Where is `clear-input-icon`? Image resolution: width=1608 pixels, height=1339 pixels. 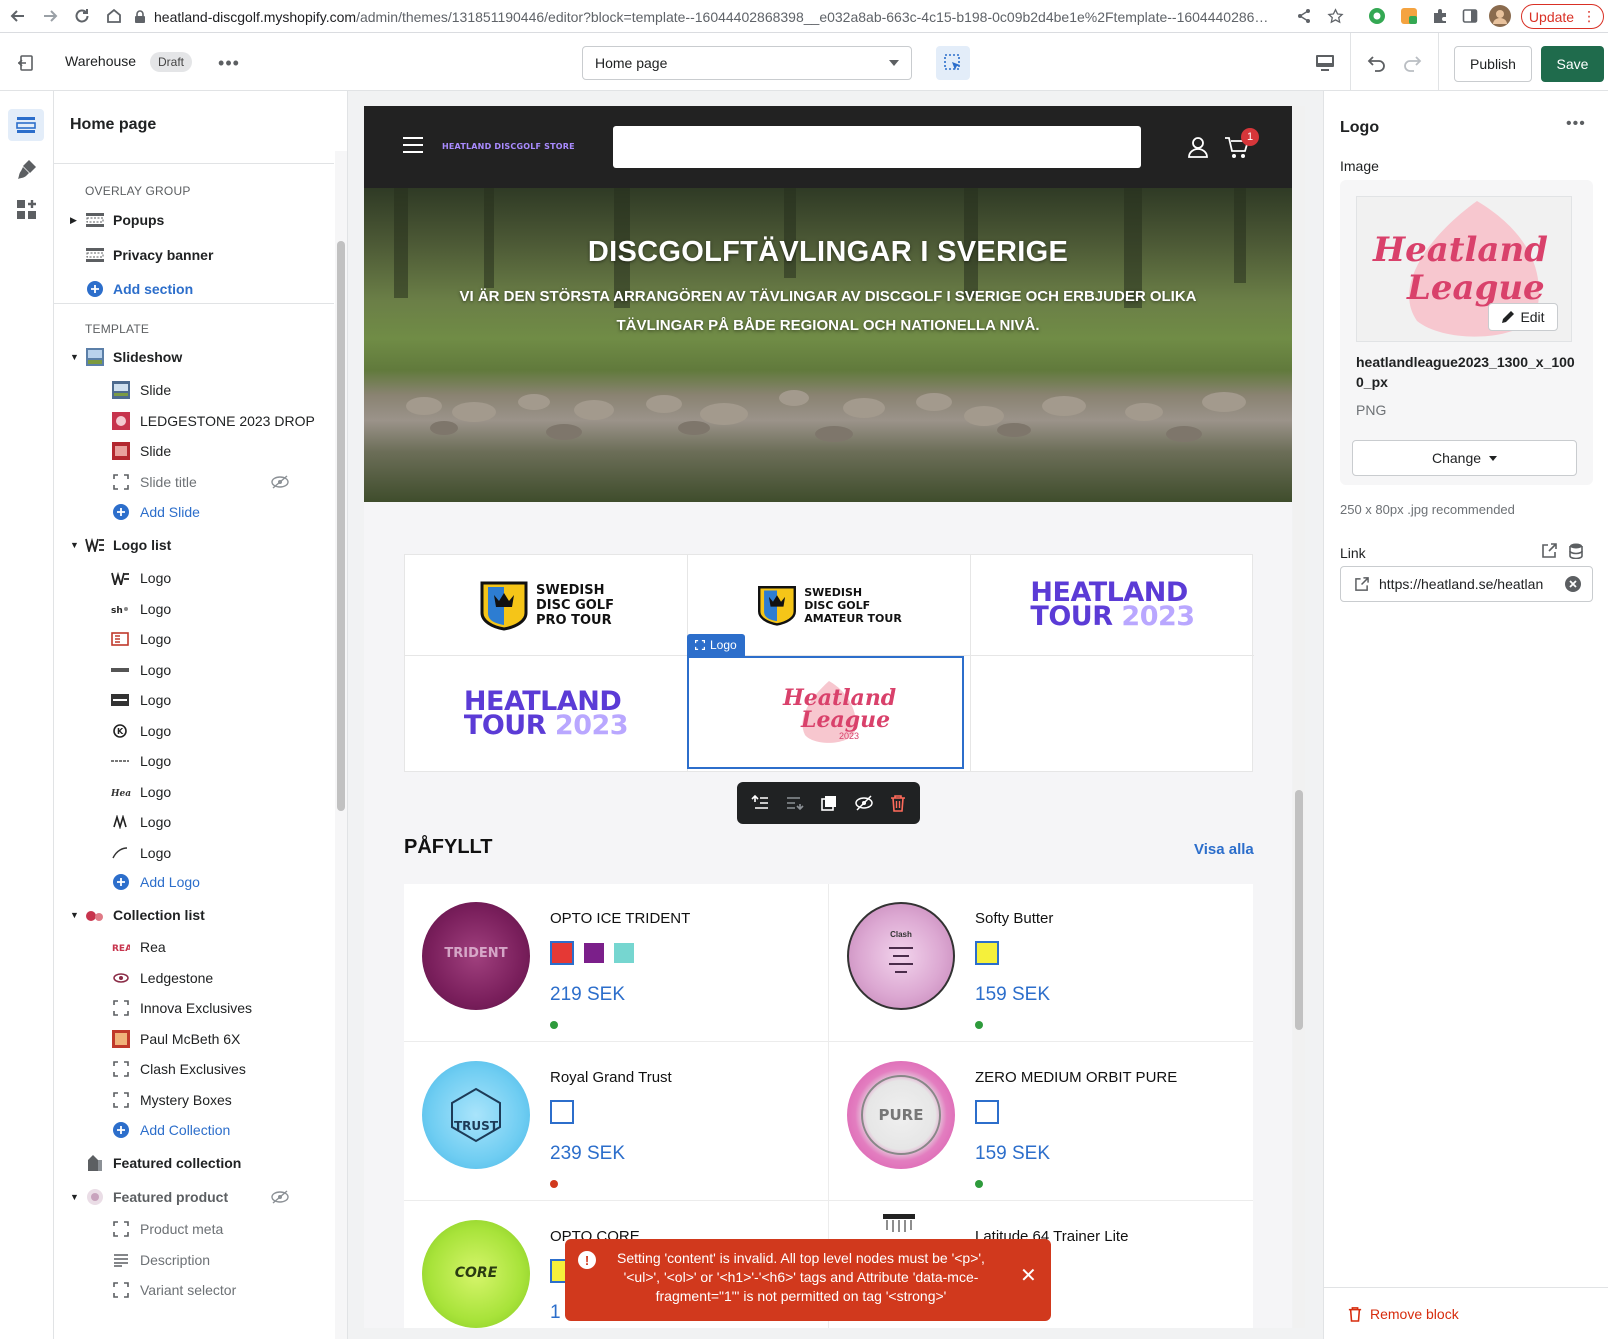
clear-input-icon is located at coordinates (1573, 584).